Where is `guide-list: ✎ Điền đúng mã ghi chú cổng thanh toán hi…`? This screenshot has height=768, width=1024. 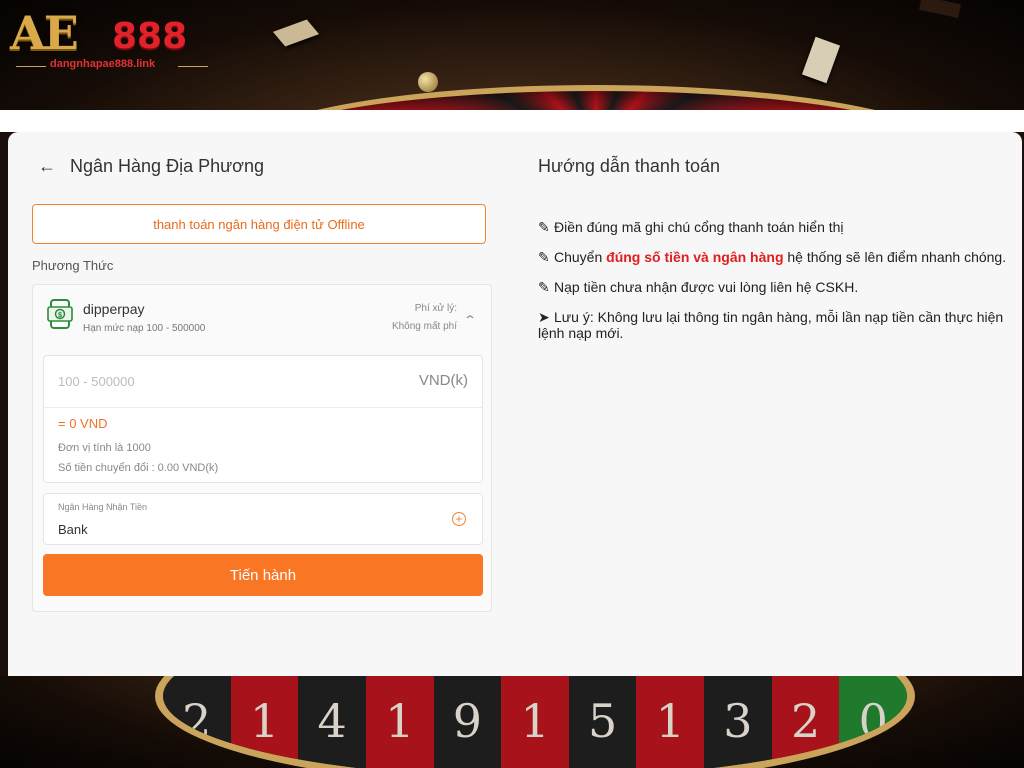
guide-list: ✎ Điền đúng mã ghi chú cổng thanh toán hi… is located at coordinates (773, 280).